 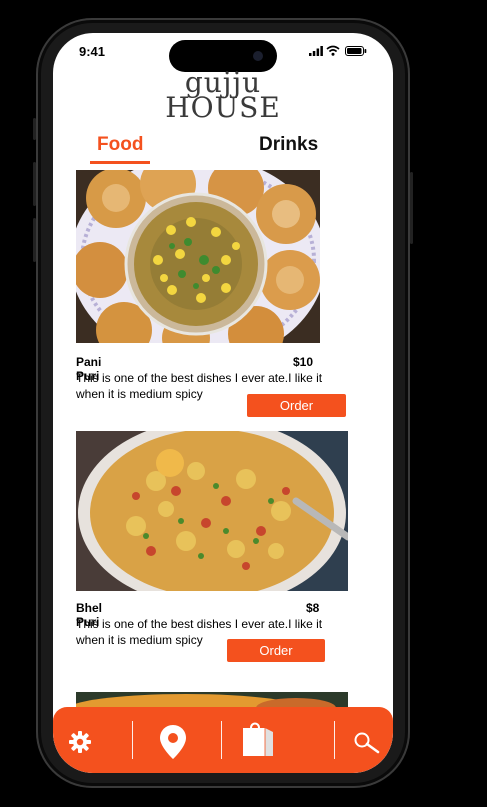 I want to click on volume-down-button, so click(x=34, y=240).